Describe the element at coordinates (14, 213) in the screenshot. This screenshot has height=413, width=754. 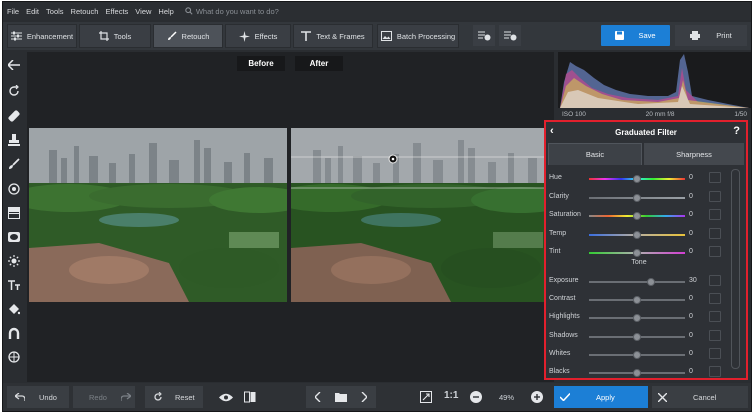
I see `graduated-filter-icon` at that location.